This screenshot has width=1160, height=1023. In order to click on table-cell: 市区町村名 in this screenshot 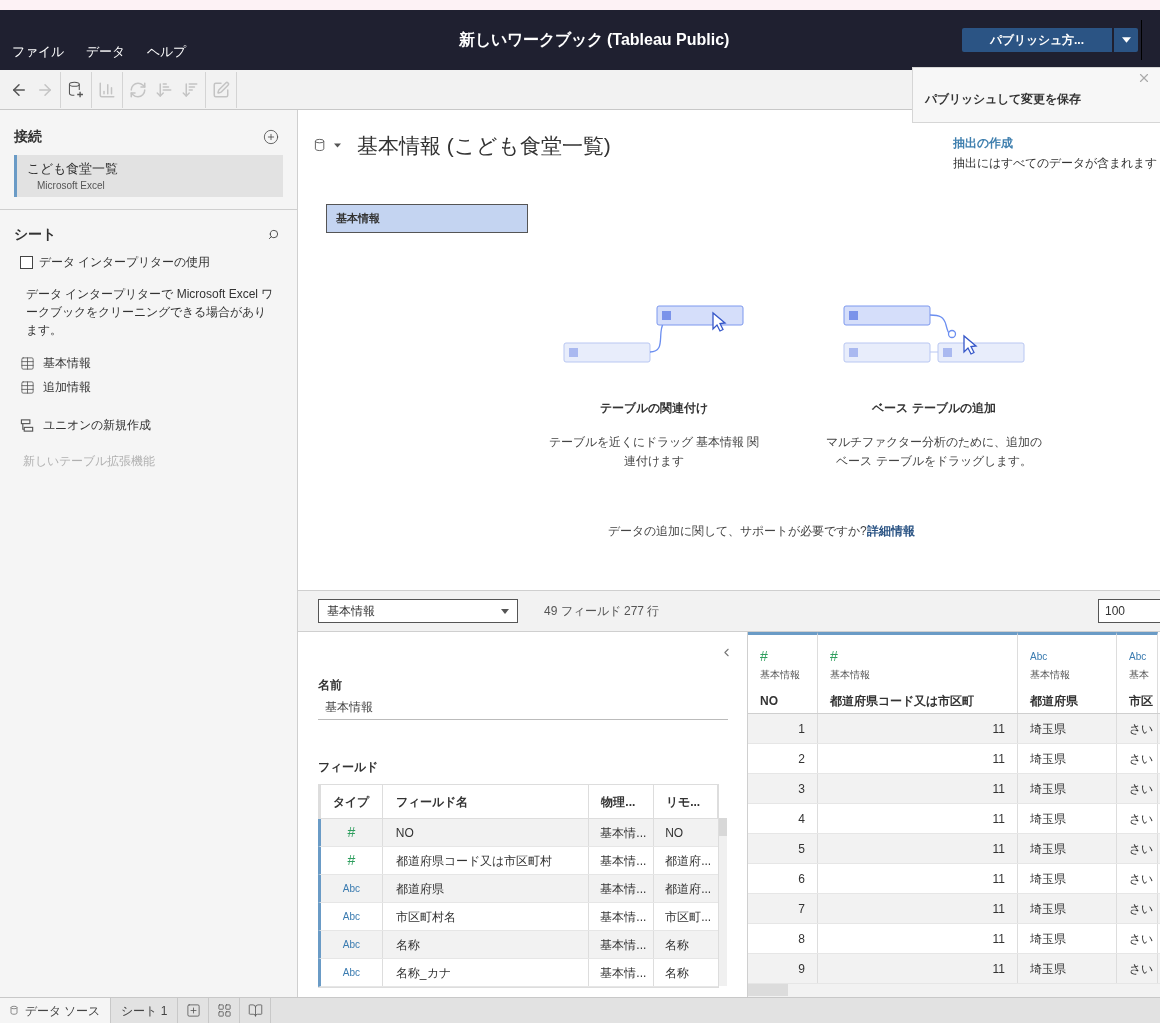, I will do `click(486, 916)`.